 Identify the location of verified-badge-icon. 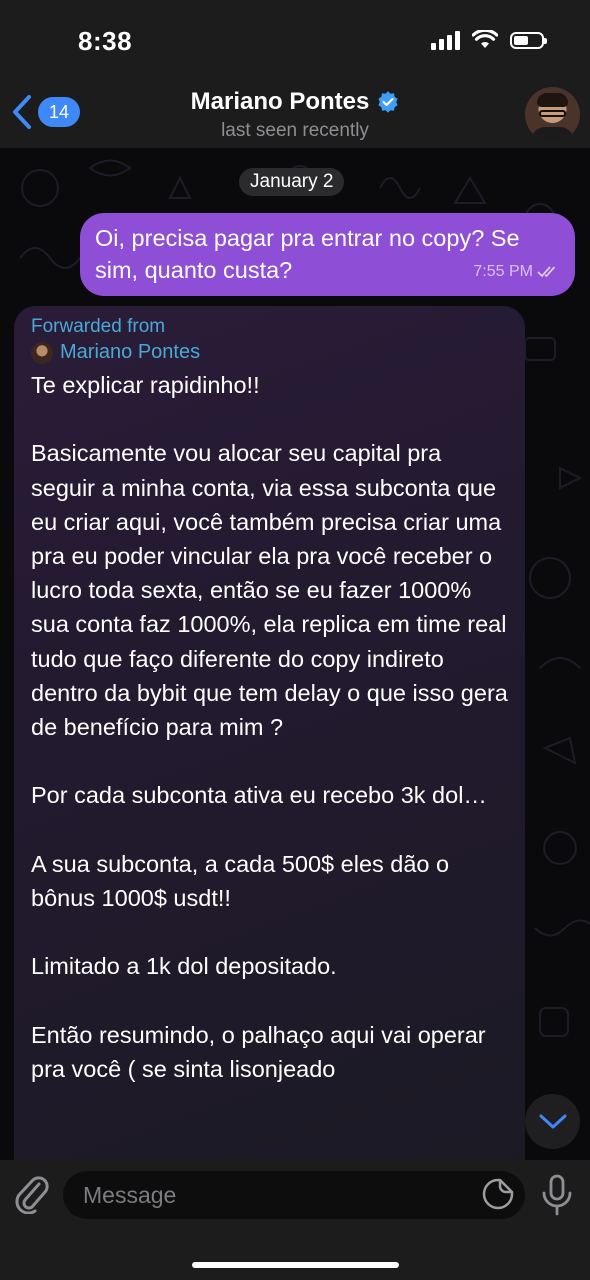
(388, 102).